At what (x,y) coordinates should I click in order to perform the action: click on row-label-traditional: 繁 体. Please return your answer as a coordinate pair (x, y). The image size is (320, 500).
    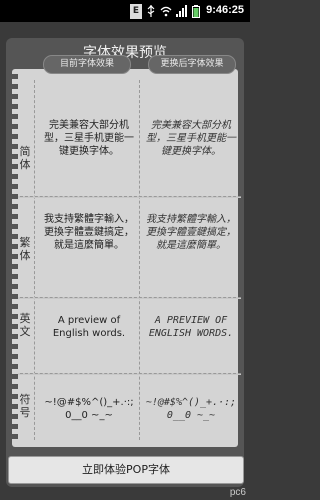
    Looking at the image, I should click on (25, 249).